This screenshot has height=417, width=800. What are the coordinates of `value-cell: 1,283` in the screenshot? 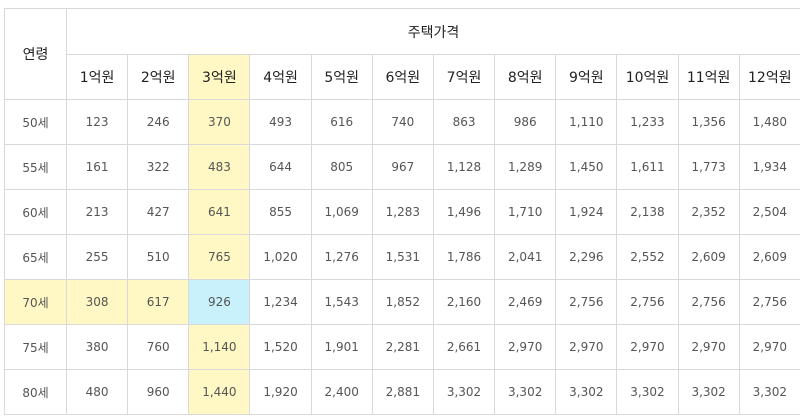 It's located at (402, 212).